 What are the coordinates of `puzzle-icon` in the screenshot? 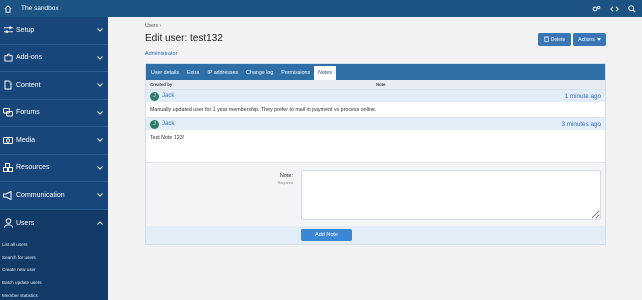 It's located at (8, 58).